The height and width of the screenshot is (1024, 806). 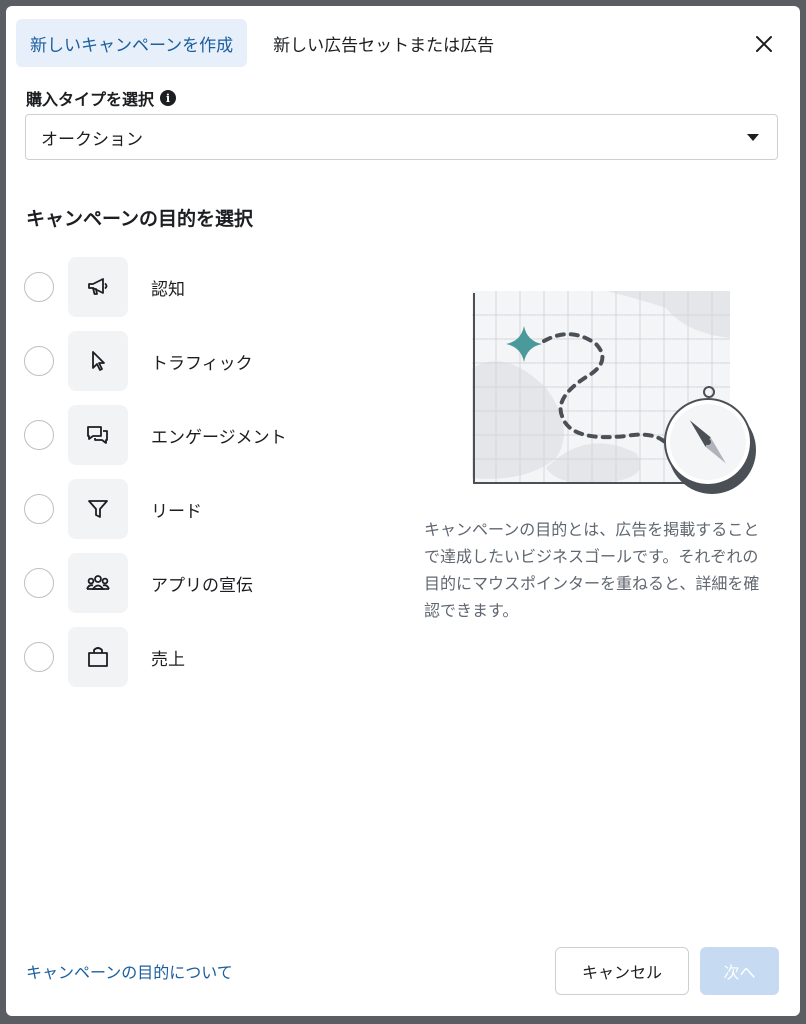 I want to click on objective-label: リード, so click(x=176, y=511).